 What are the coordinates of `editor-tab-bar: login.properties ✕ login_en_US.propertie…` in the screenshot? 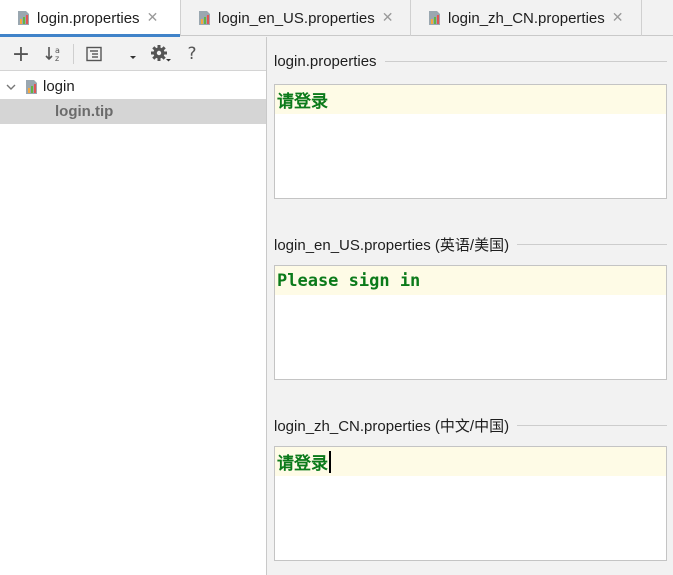 It's located at (336, 18).